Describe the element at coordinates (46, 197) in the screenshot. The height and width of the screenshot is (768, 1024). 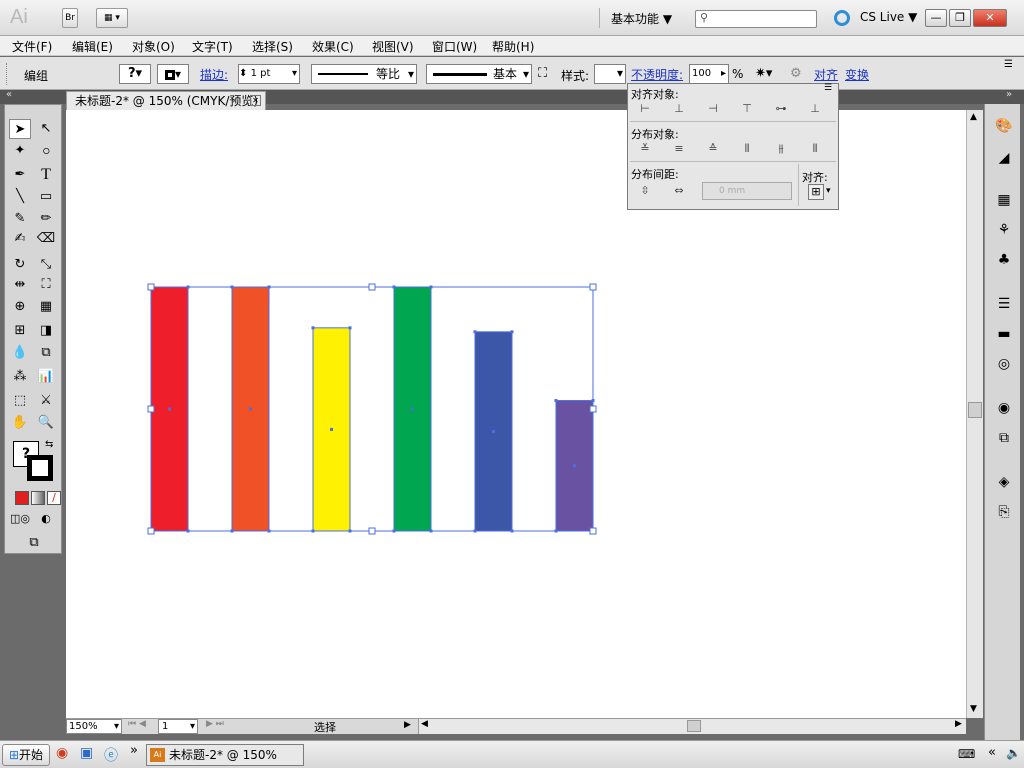
I see `rectangle-tool-icon: ▭` at that location.